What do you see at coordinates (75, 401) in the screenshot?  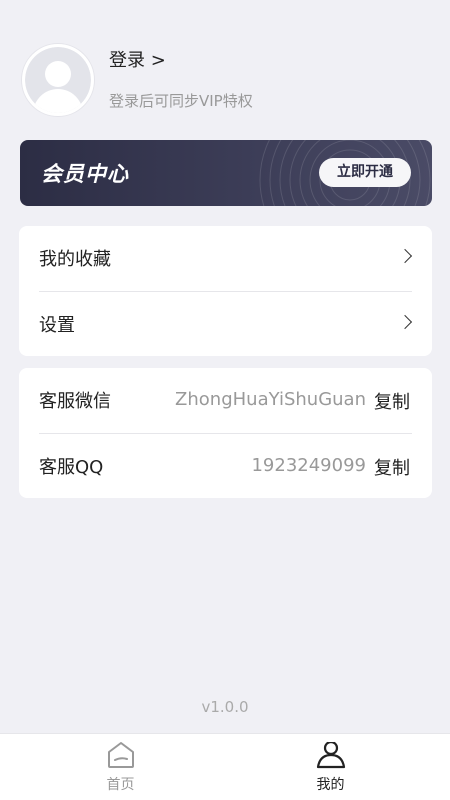 I see `service-label: 客服微信` at bounding box center [75, 401].